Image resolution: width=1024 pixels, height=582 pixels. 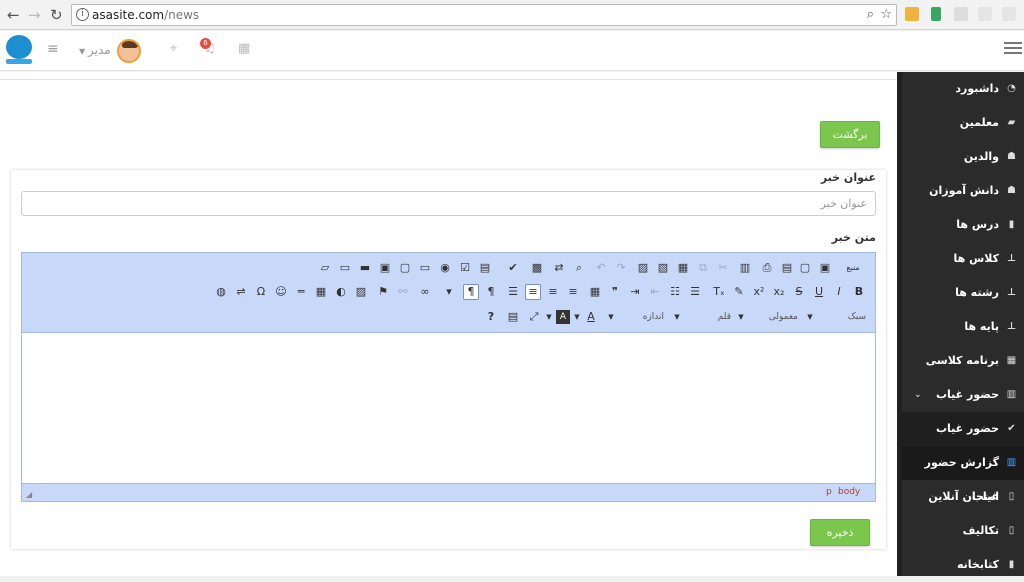 I want to click on ltr-icon: ¶, so click(x=491, y=292).